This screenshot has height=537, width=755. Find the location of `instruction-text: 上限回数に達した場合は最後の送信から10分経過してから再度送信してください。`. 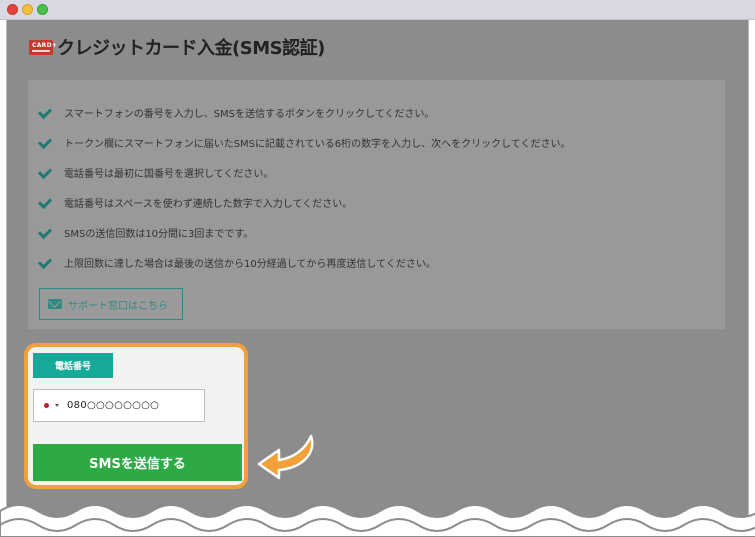

instruction-text: 上限回数に達した場合は最後の送信から10分経過してから再度送信してください。 is located at coordinates (250, 264).